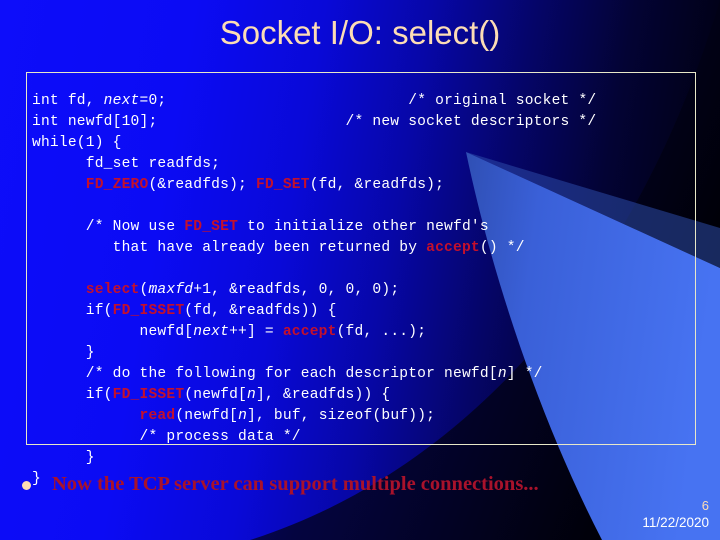  What do you see at coordinates (287, 415) in the screenshot?
I see `code-line: read(newfd[n], buf, sizeof(buf));` at bounding box center [287, 415].